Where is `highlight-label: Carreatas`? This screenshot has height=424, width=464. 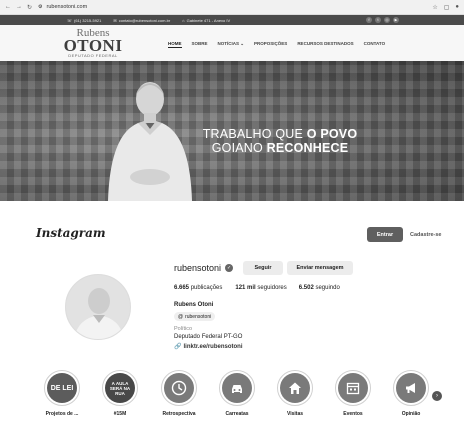 highlight-label: Carreatas is located at coordinates (237, 414).